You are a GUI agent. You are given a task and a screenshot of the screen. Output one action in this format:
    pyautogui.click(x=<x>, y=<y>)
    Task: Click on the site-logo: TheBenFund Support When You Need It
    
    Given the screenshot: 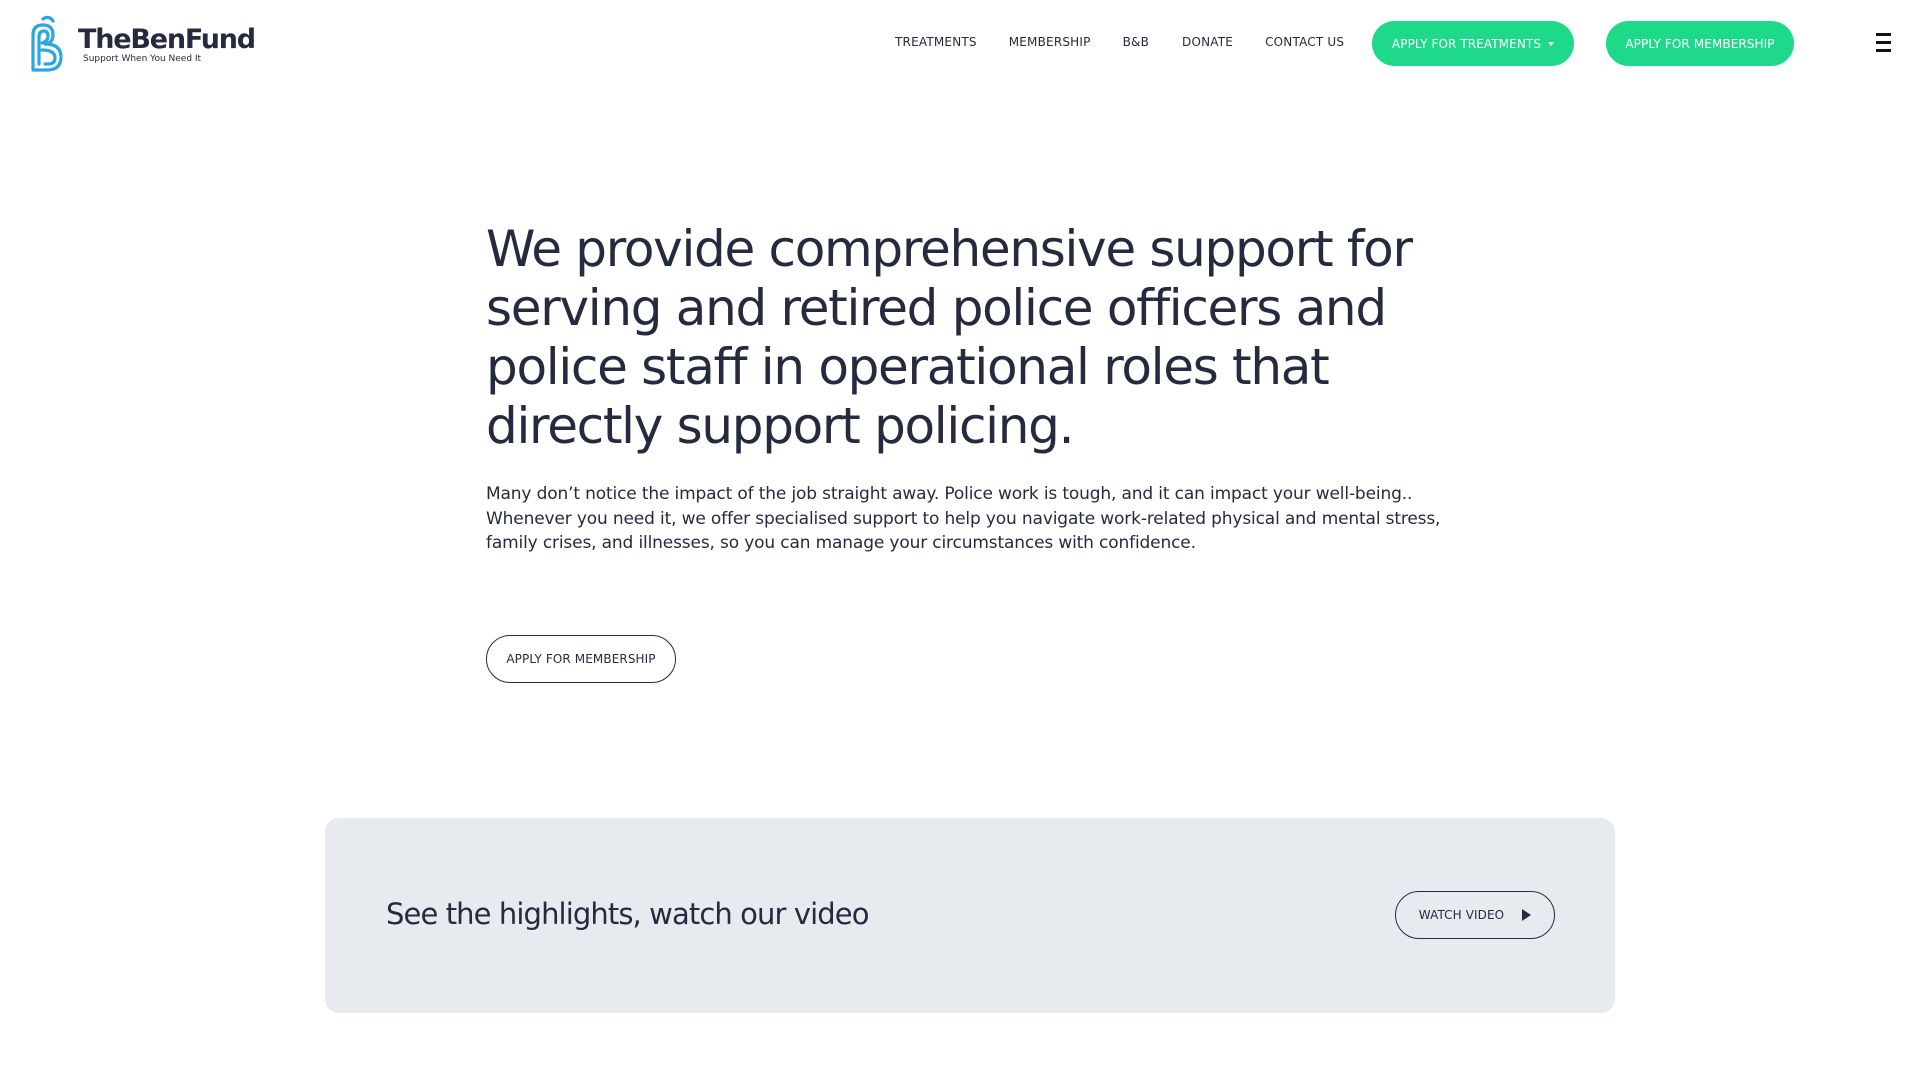 What is the action you would take?
    pyautogui.click(x=141, y=43)
    